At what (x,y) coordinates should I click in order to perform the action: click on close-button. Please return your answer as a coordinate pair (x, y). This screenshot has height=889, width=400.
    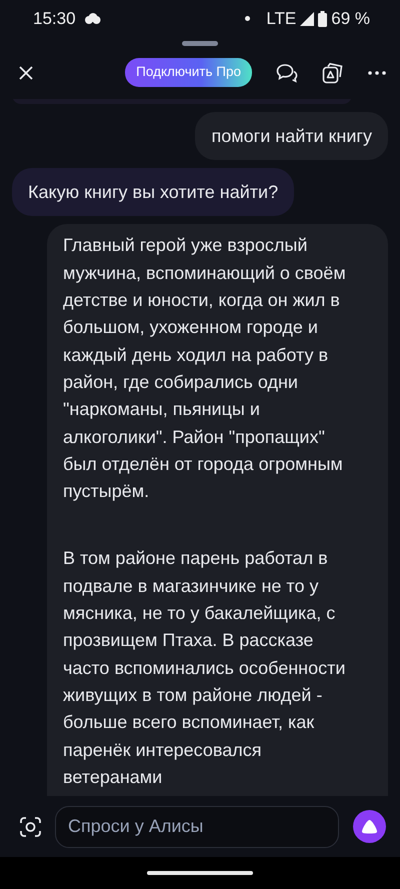
    Looking at the image, I should click on (26, 72).